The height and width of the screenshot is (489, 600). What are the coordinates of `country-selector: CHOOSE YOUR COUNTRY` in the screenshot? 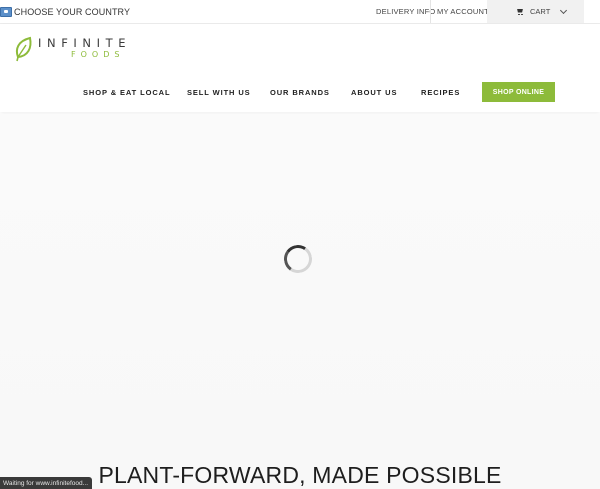 It's located at (65, 11).